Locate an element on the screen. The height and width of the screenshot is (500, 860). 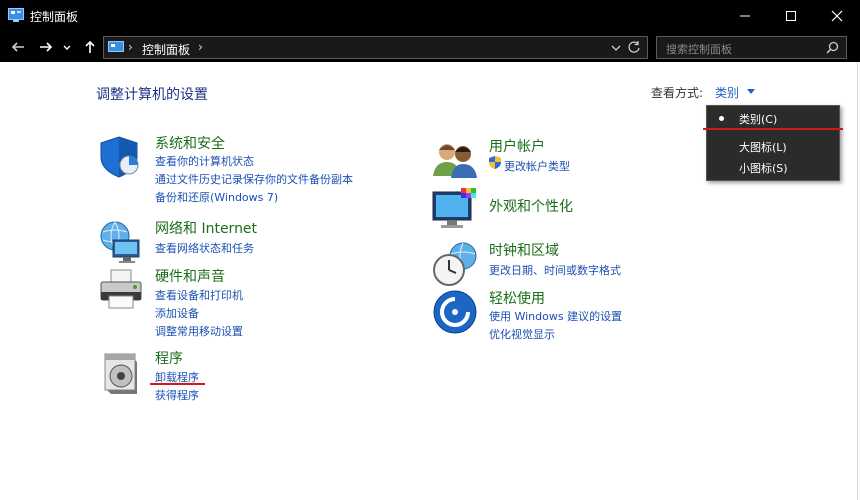
link-change-account-type: 更改帐户类型 is located at coordinates (537, 166).